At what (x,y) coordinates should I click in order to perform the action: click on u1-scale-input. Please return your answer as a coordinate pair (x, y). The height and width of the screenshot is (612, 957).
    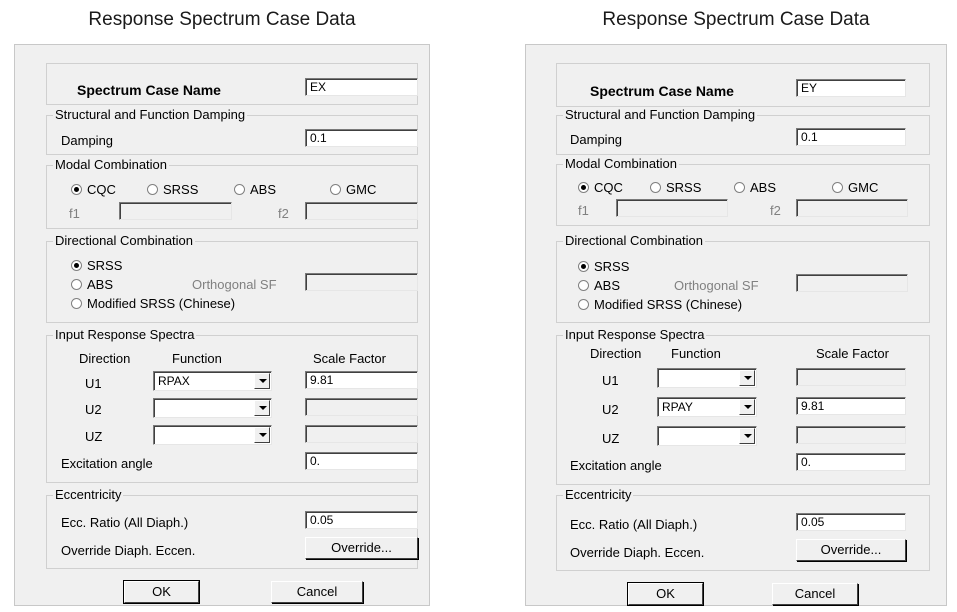
    Looking at the image, I should click on (851, 377).